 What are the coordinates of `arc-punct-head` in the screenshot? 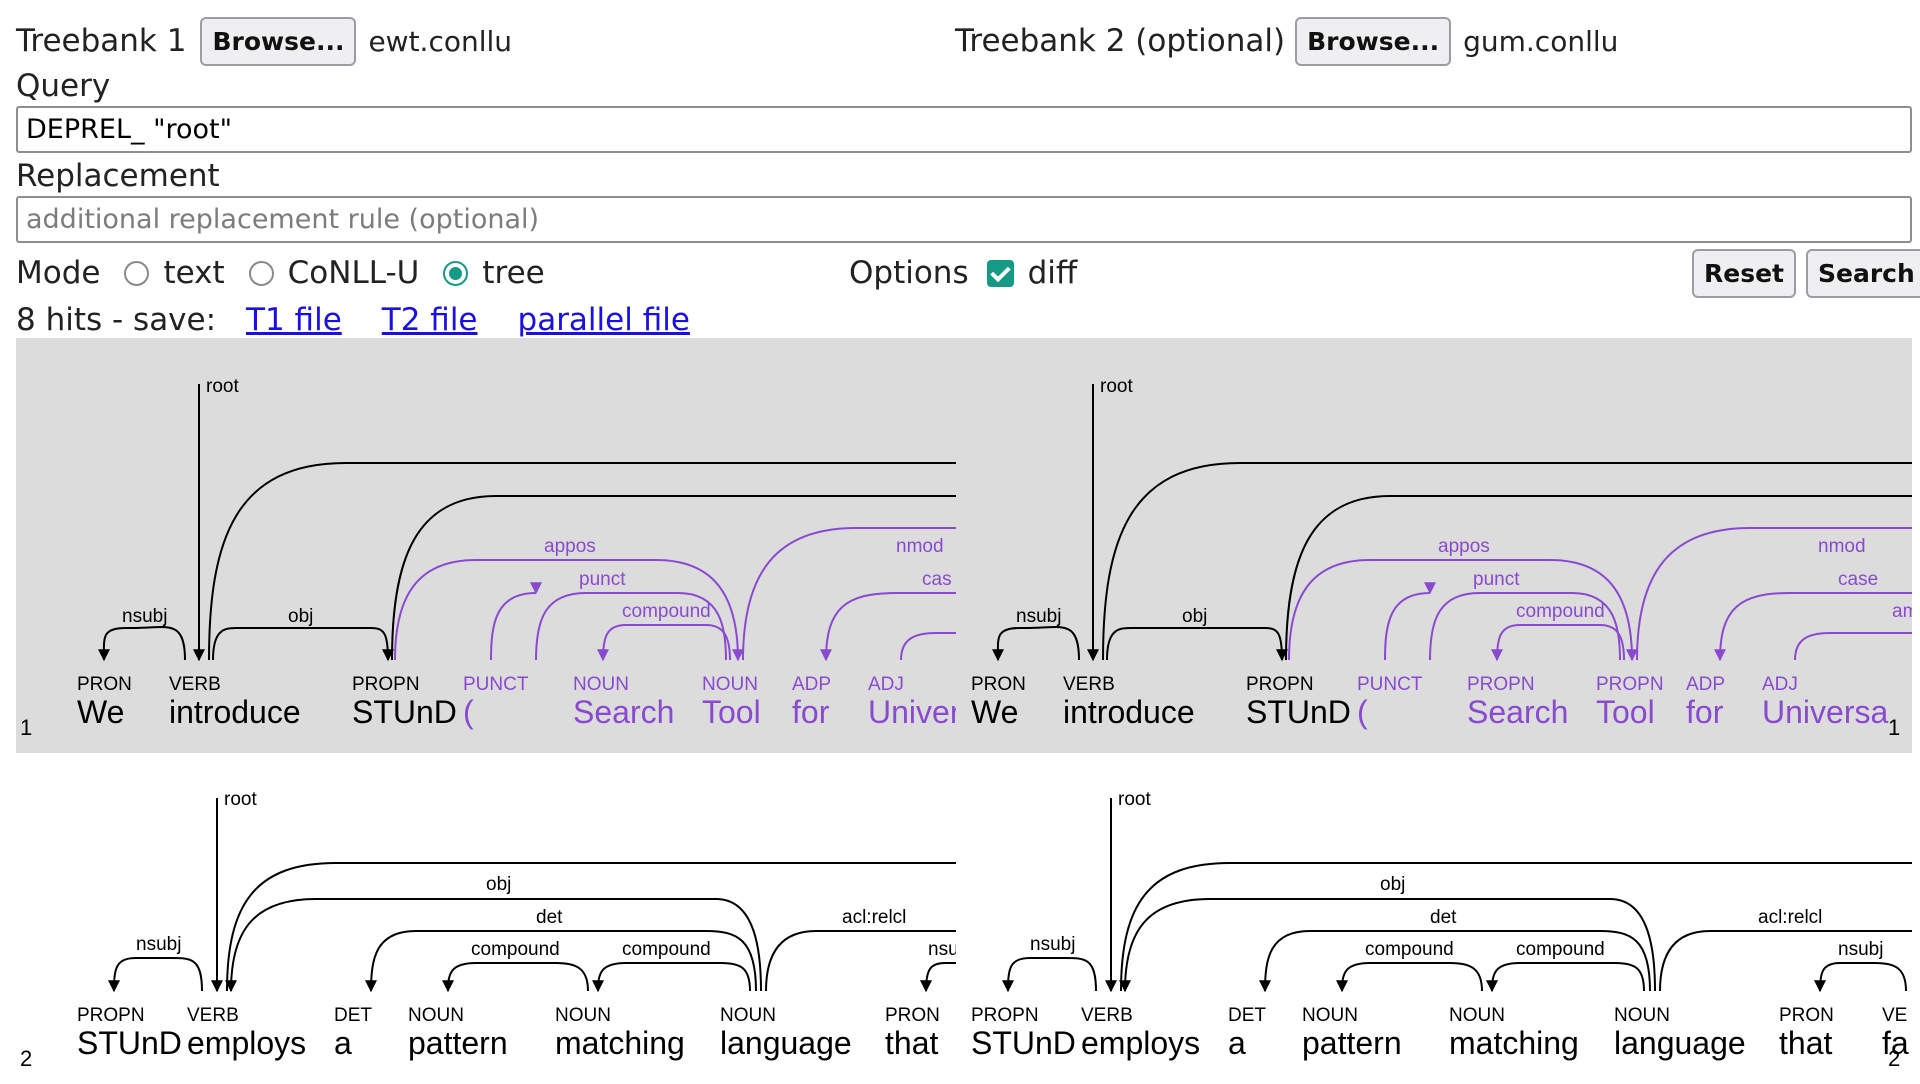 It's located at (516, 621).